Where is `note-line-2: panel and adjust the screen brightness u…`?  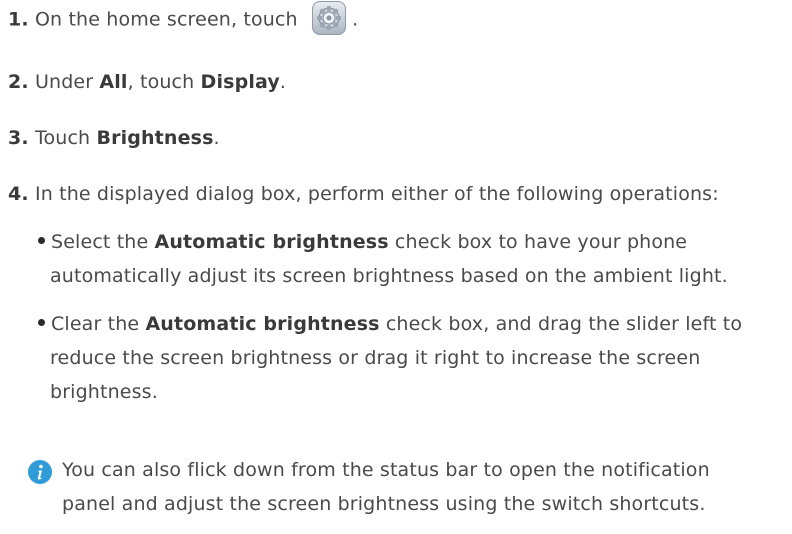 note-line-2: panel and adjust the screen brightness u… is located at coordinates (384, 504).